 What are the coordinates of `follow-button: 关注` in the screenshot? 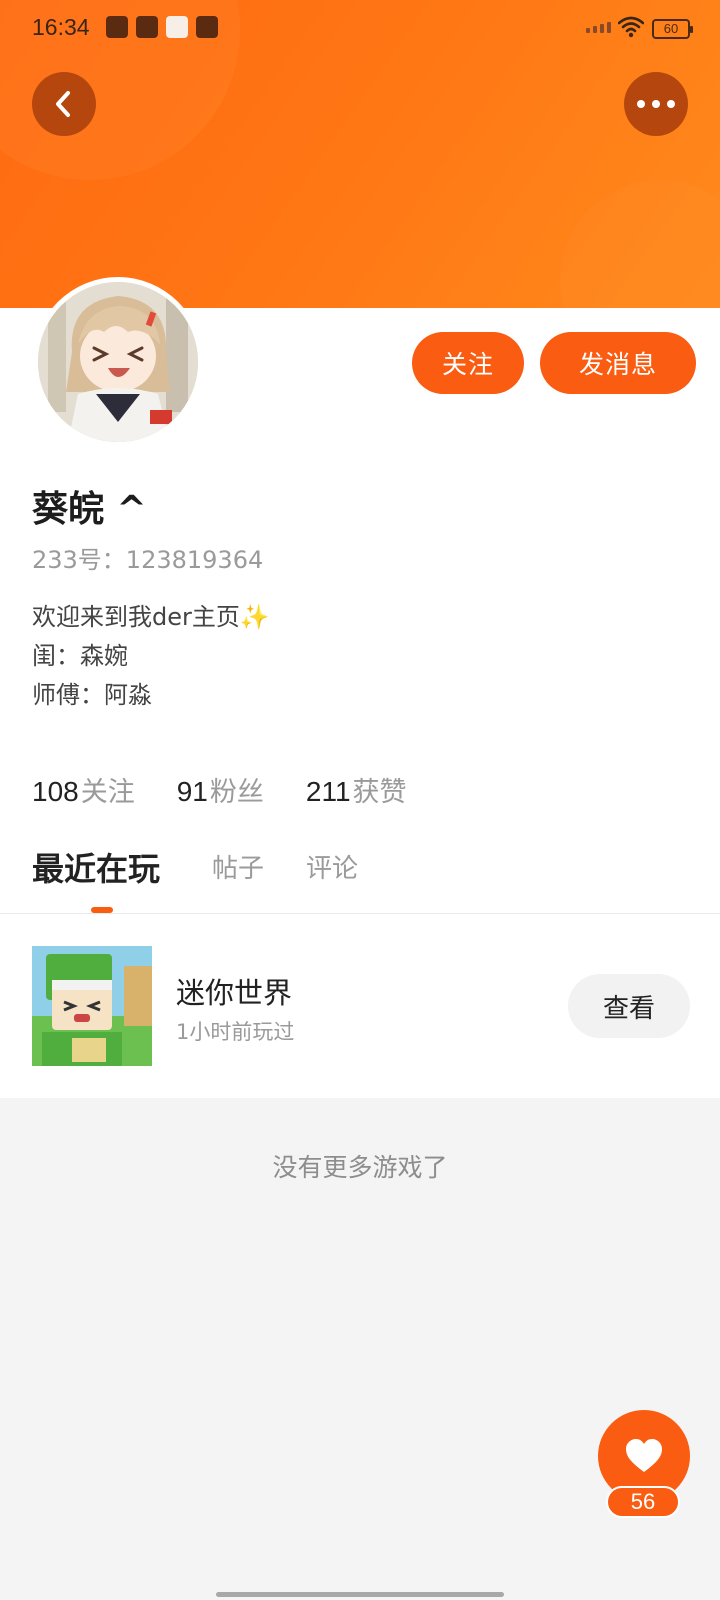 It's located at (468, 363).